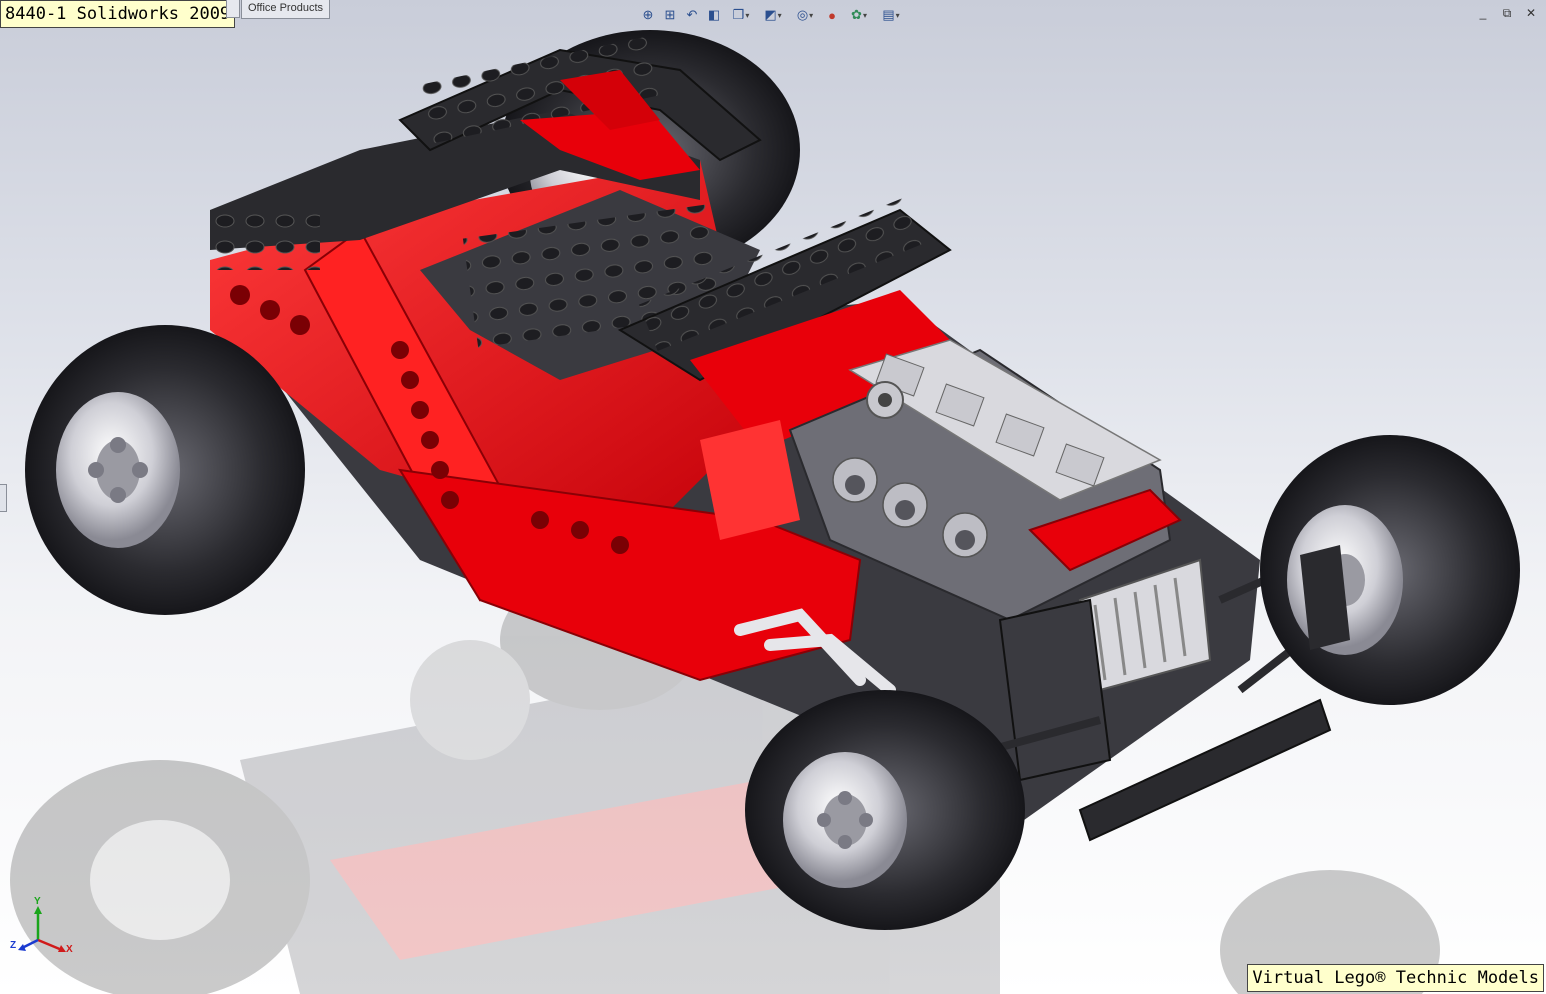 Image resolution: width=1546 pixels, height=994 pixels. Describe the element at coordinates (13, 945) in the screenshot. I see `triad-z-label: Z` at that location.